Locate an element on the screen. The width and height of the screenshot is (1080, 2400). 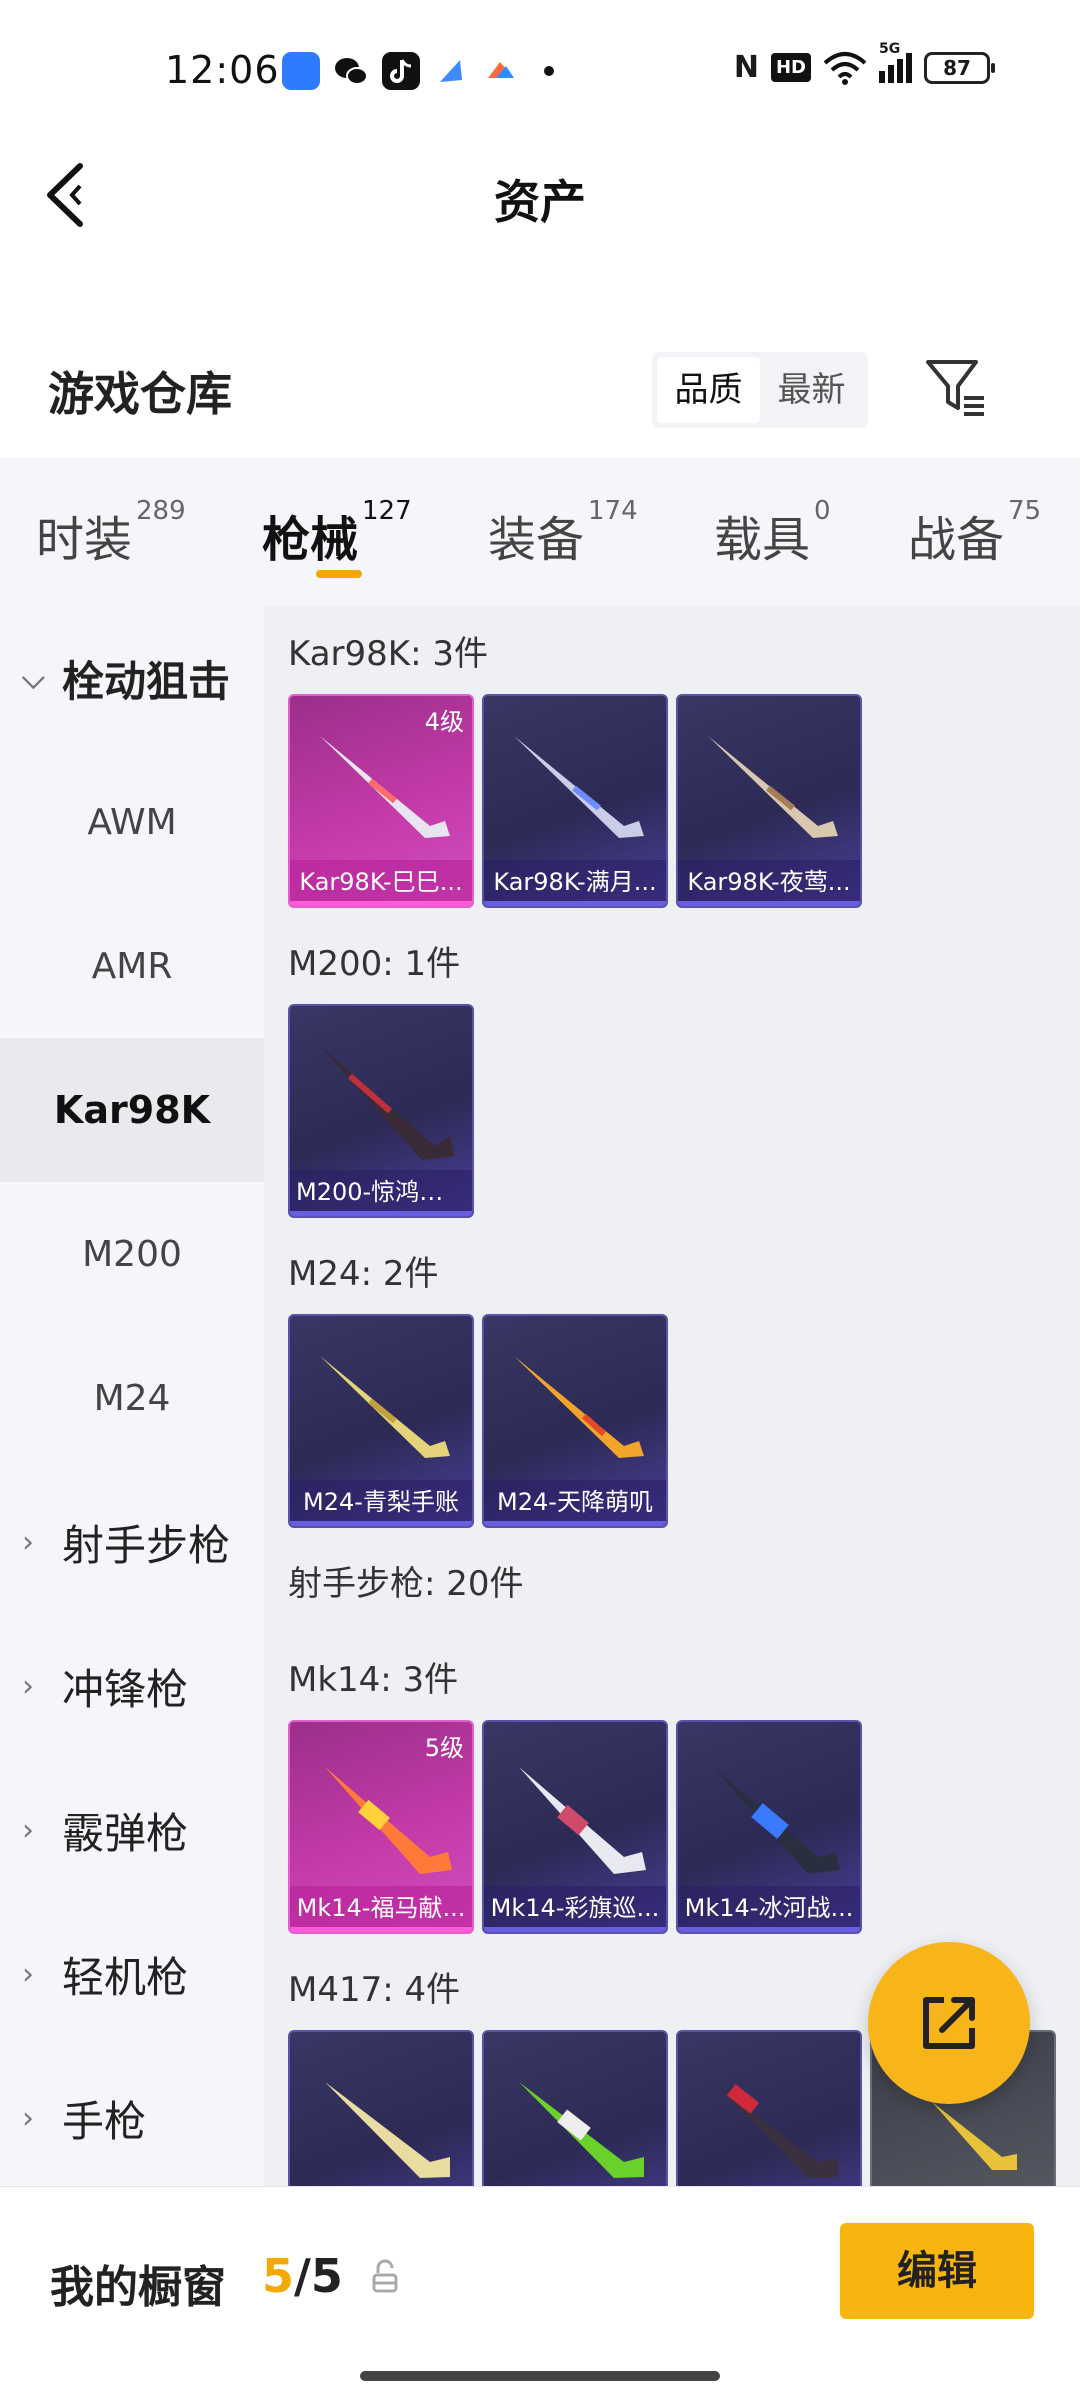
tab-guns: 枪械127 is located at coordinates (337, 533).